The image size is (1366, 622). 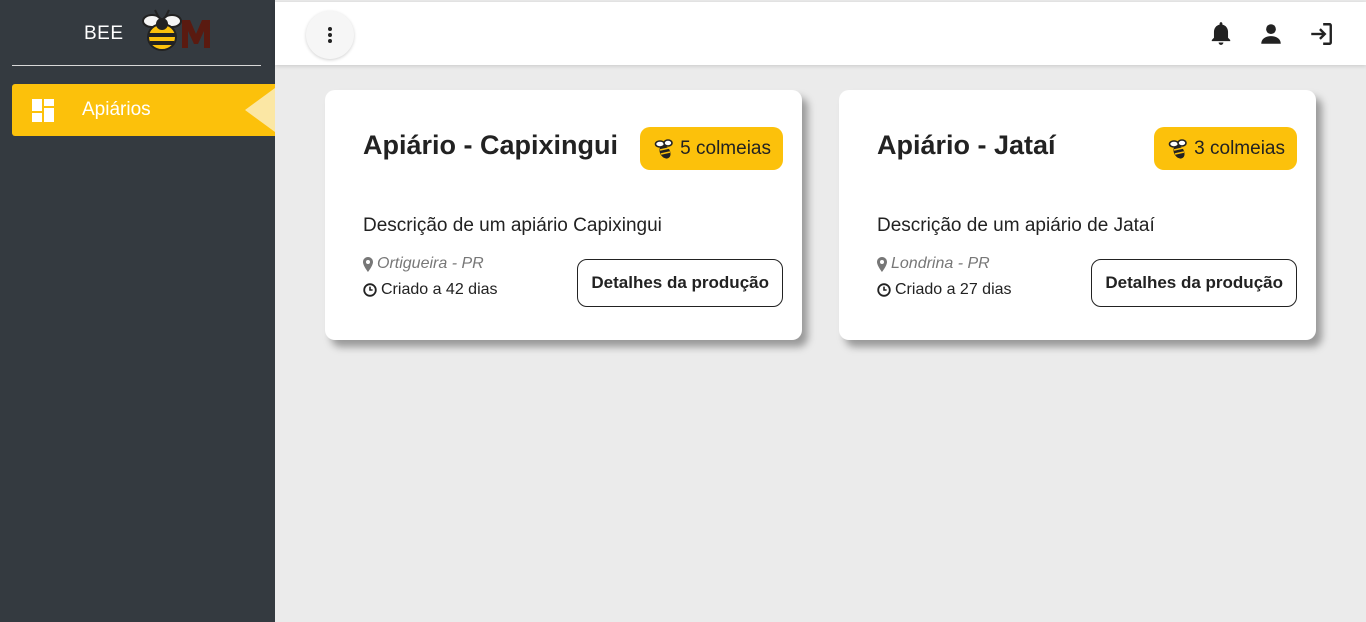 I want to click on topbar, so click(x=820, y=33).